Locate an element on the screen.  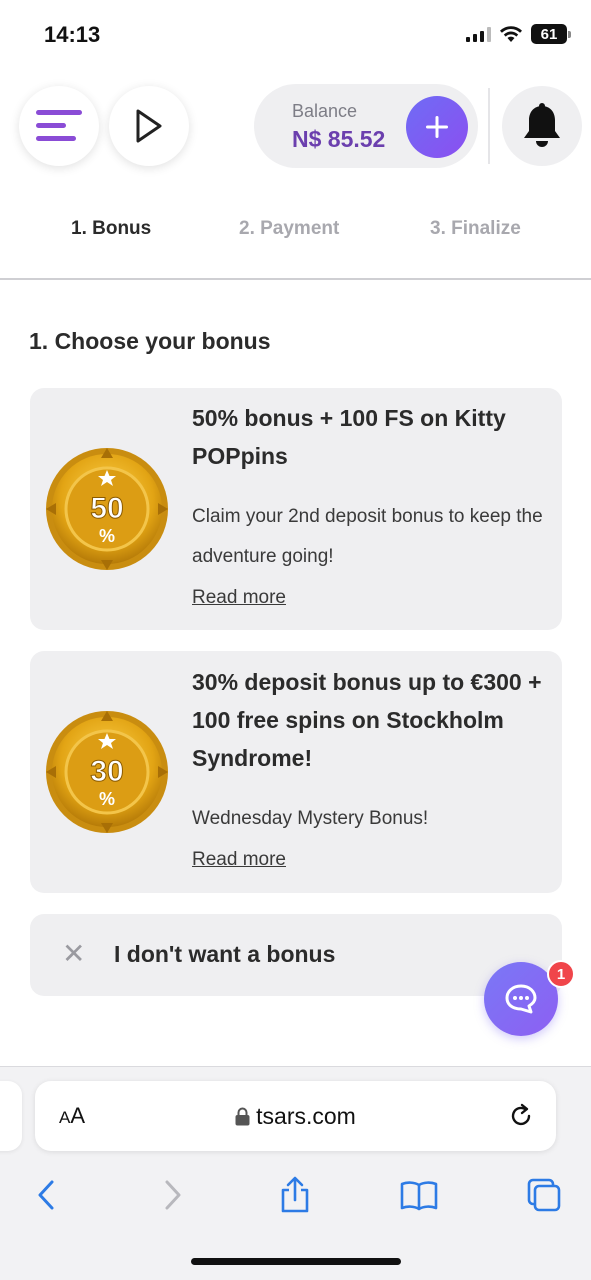
url-text: tsars.com is located at coordinates (306, 1116).